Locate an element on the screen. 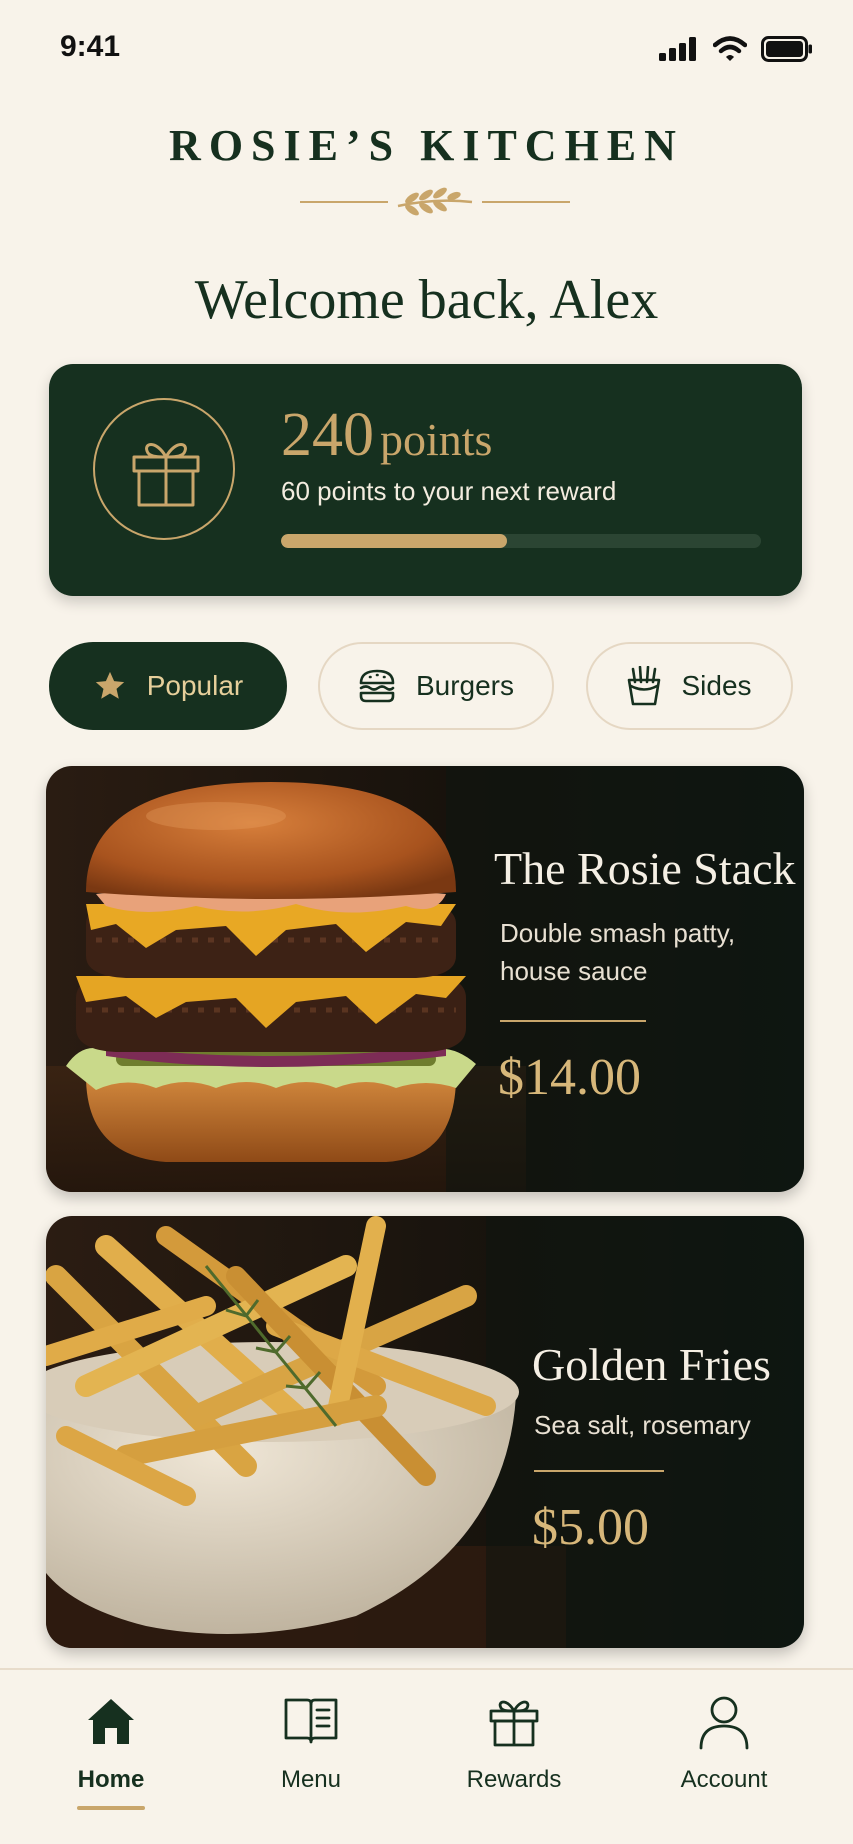 Image resolution: width=853 pixels, height=1844 pixels. points-value: 240 is located at coordinates (327, 435).